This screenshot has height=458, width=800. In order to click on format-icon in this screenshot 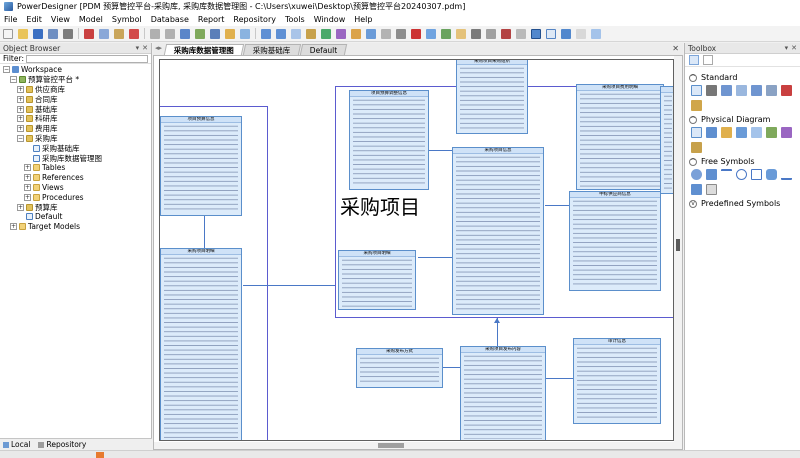, I will do `click(401, 33)`.